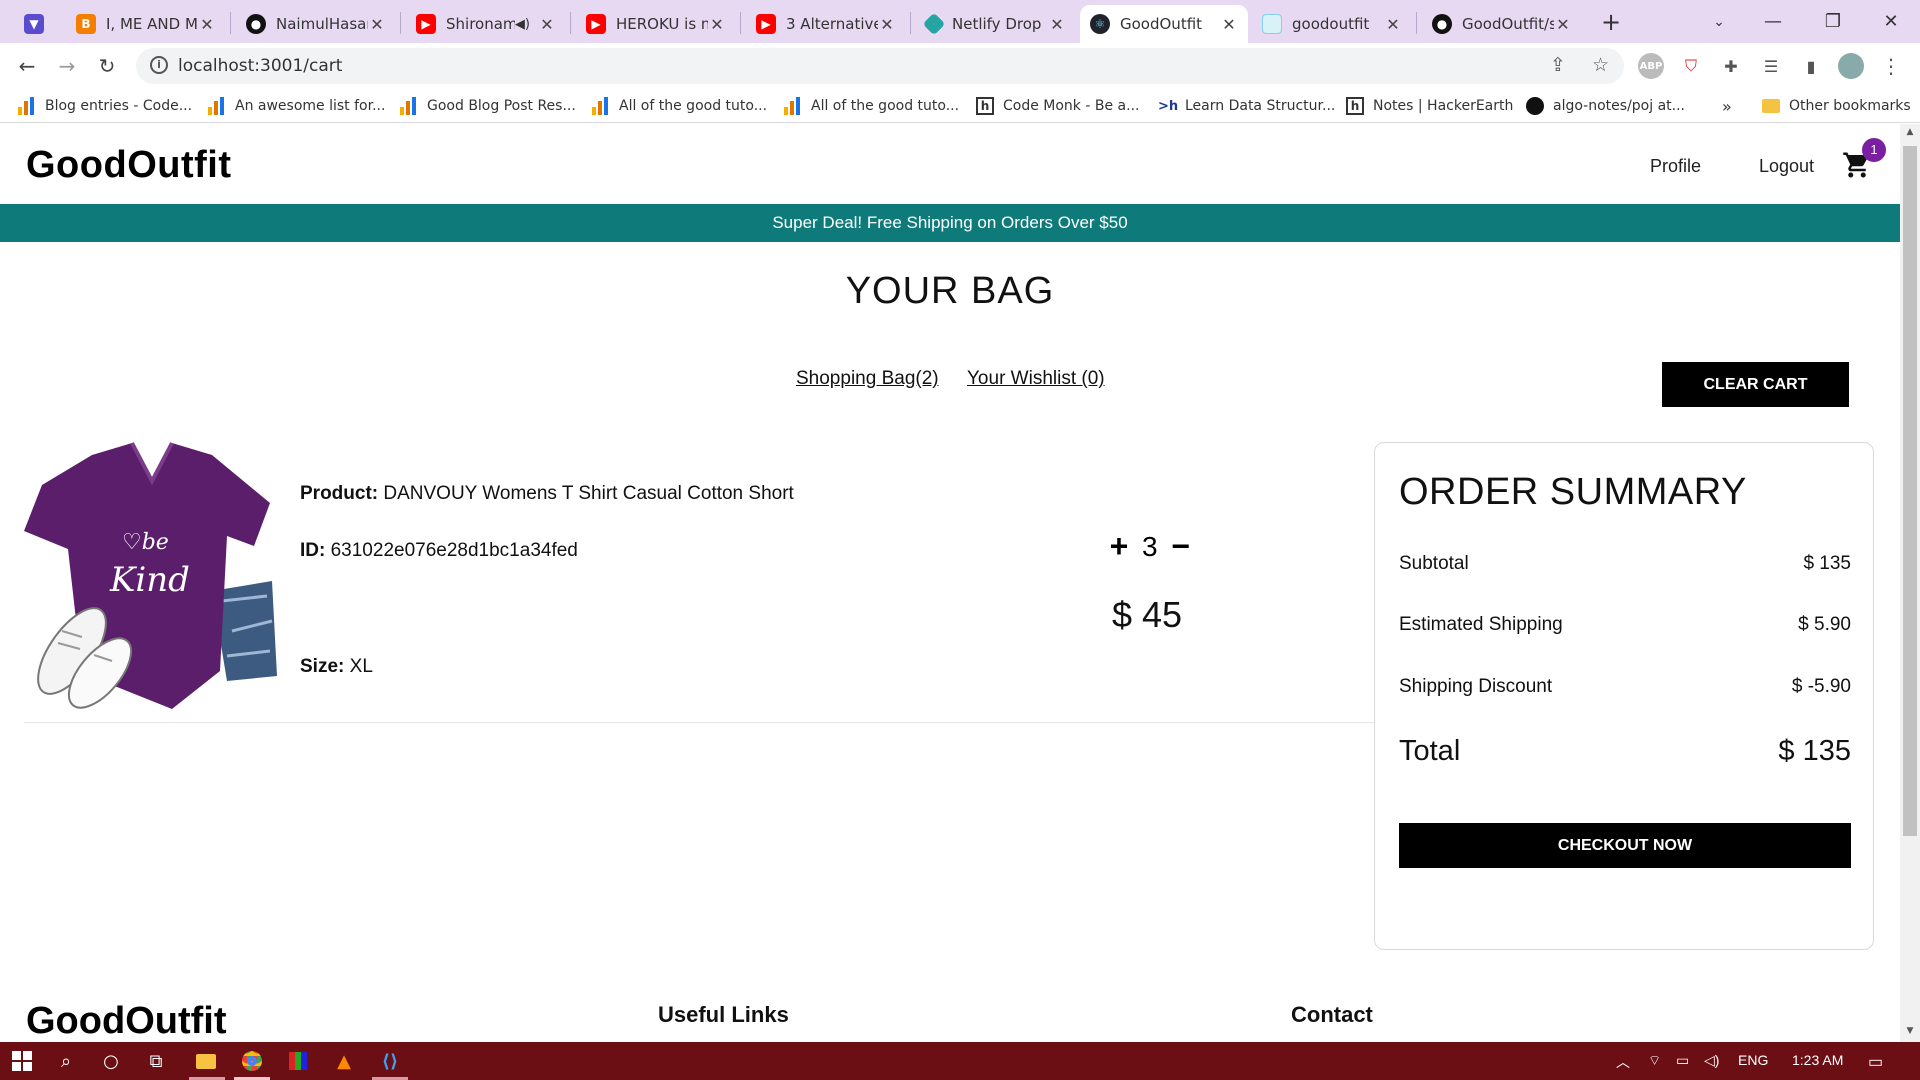 This screenshot has height=1080, width=1920. Describe the element at coordinates (1625, 845) in the screenshot. I see `checkout-button: CHECKOUT NOW` at that location.